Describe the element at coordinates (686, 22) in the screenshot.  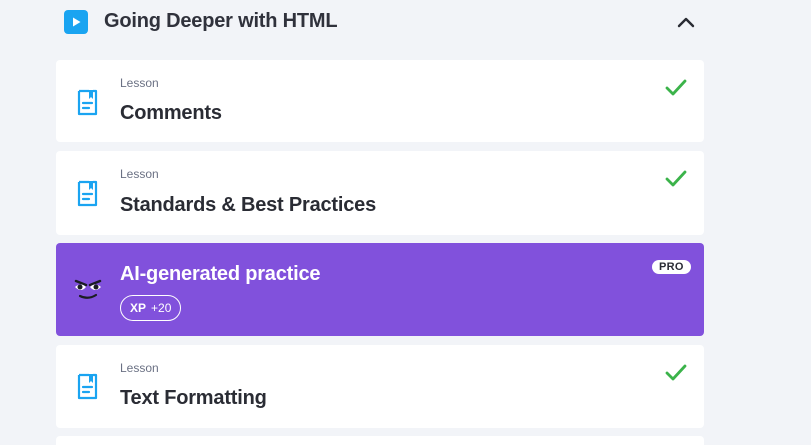
I see `chevron-up-icon` at that location.